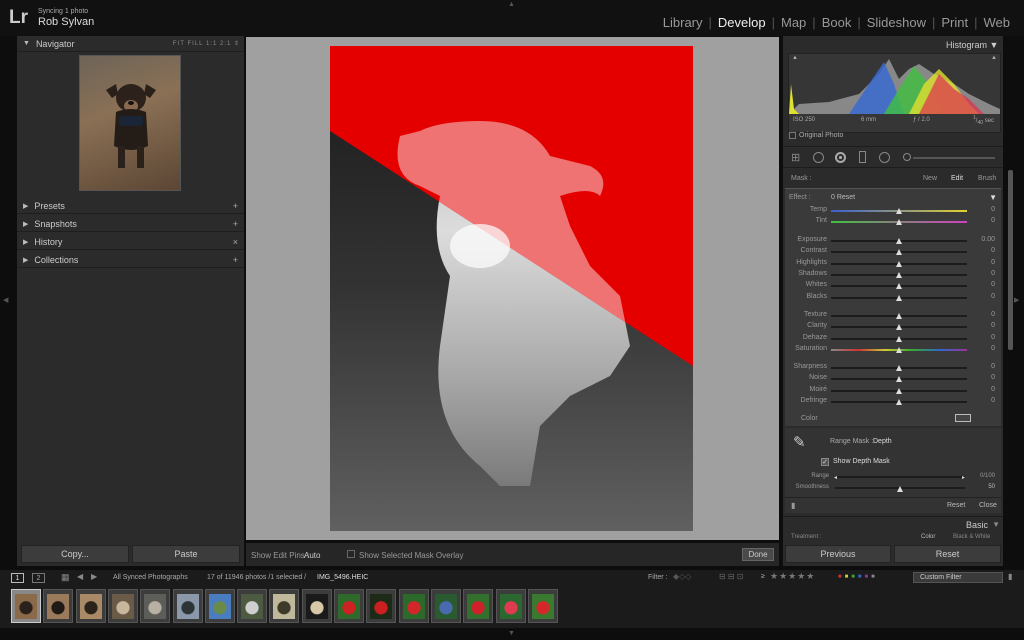  I want to click on color-swatch, so click(963, 418).